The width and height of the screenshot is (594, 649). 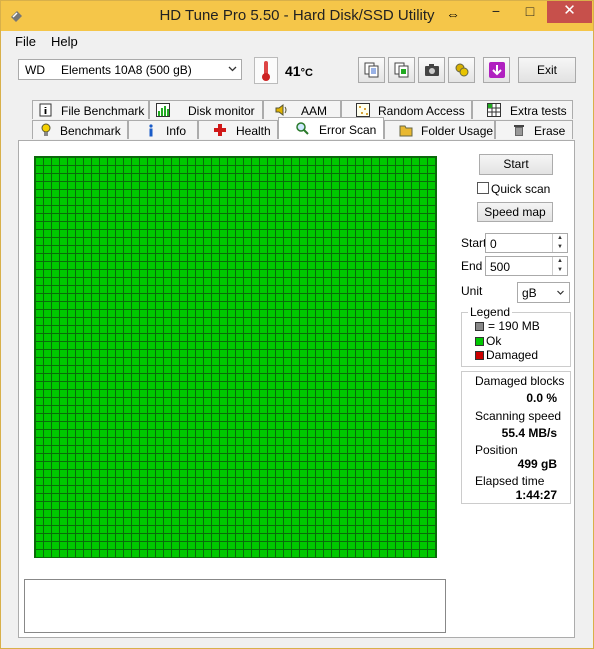 I want to click on toolbar: WD Elements 10A8 (500 gB) 41°C Exit, so click(x=297, y=72).